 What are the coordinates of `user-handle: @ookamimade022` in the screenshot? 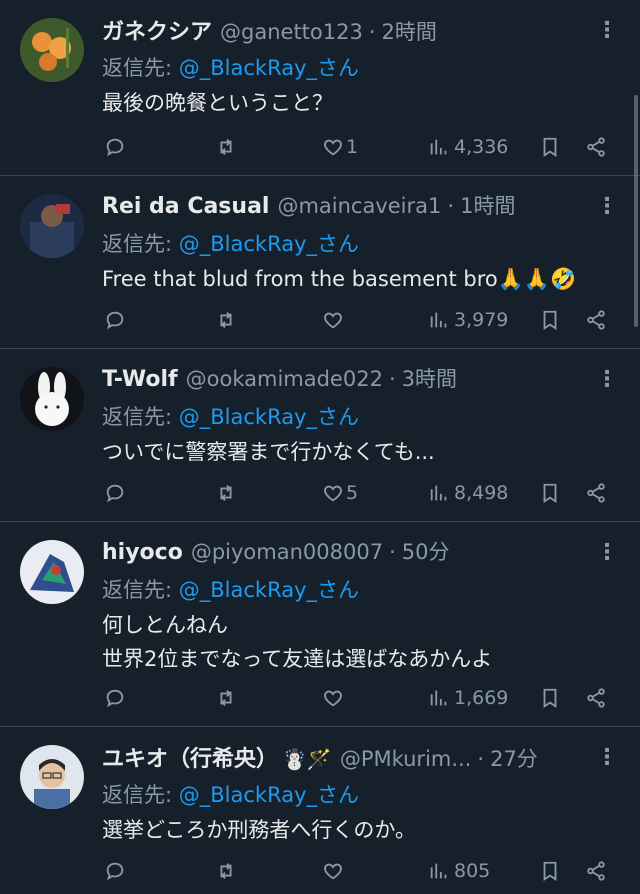 It's located at (284, 379).